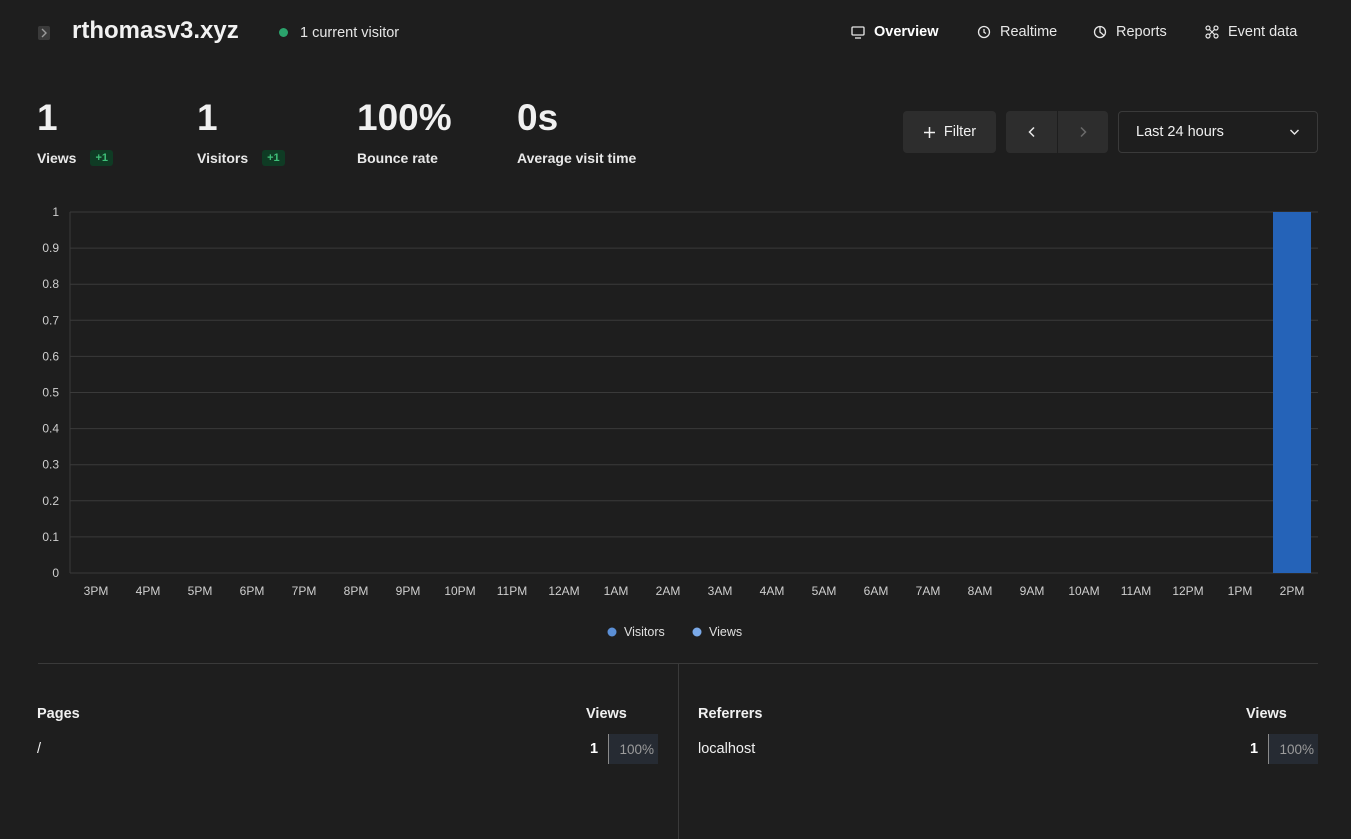 This screenshot has height=839, width=1351. What do you see at coordinates (633, 749) in the screenshot?
I see `pages-row-percent: 100%` at bounding box center [633, 749].